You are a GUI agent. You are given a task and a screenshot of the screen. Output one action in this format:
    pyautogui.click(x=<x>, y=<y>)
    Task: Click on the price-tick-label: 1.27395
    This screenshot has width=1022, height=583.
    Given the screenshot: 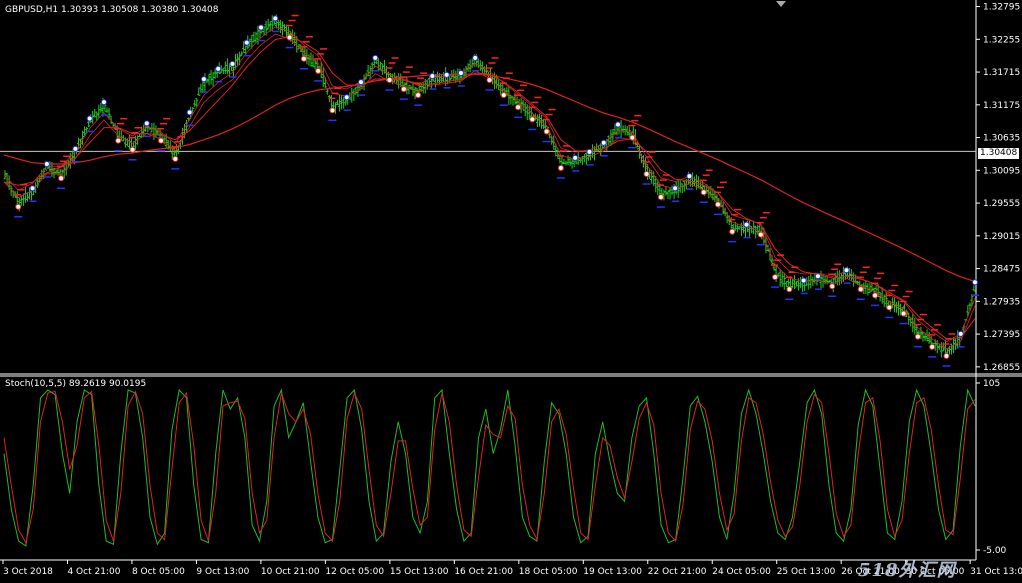 What is the action you would take?
    pyautogui.click(x=1001, y=335)
    